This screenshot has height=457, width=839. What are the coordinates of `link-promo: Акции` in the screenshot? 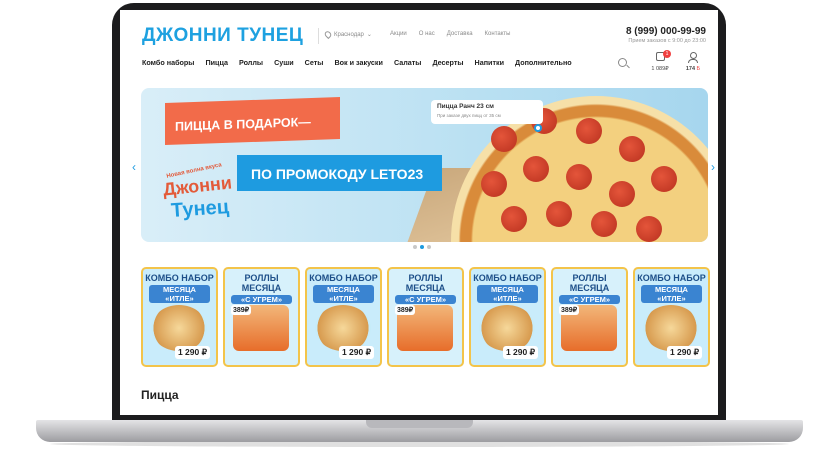 It's located at (398, 34).